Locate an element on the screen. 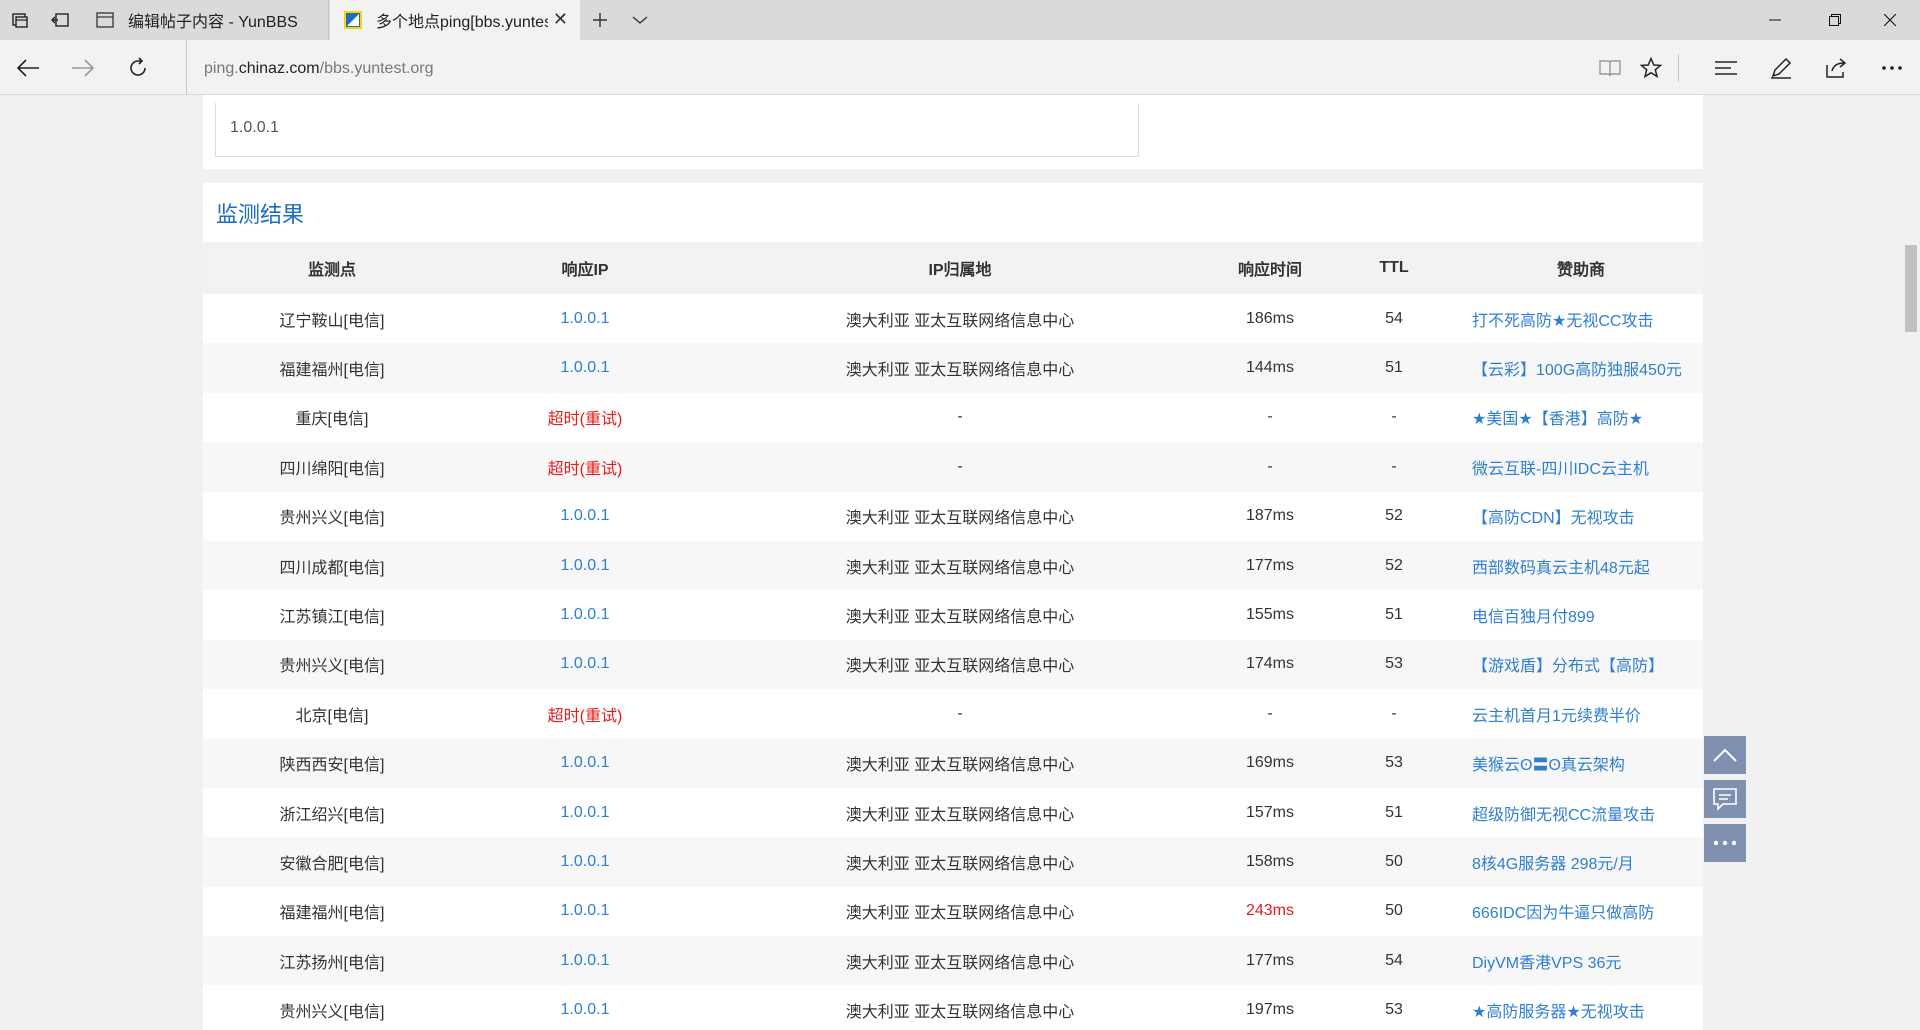 The image size is (1920, 1030). back-button is located at coordinates (27, 67).